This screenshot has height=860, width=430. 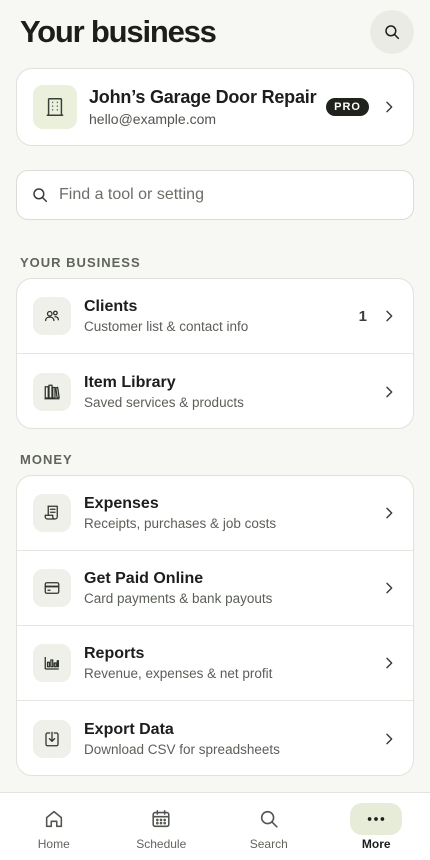 I want to click on pro-badge: PRO, so click(x=347, y=107).